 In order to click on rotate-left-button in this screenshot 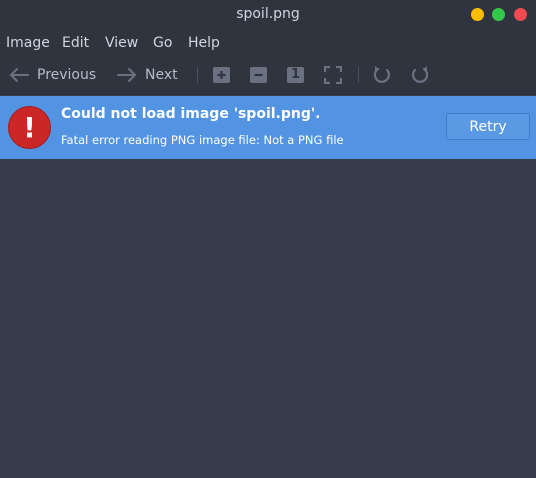, I will do `click(382, 75)`.